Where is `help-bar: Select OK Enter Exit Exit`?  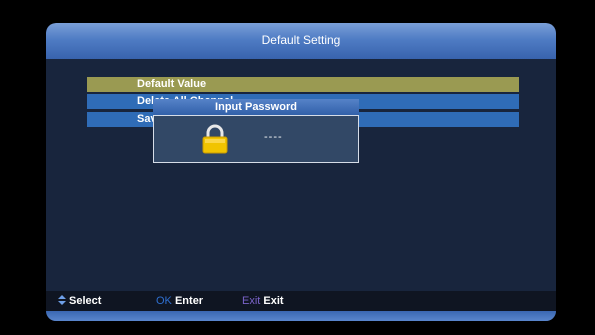
help-bar: Select OK Enter Exit Exit is located at coordinates (301, 301).